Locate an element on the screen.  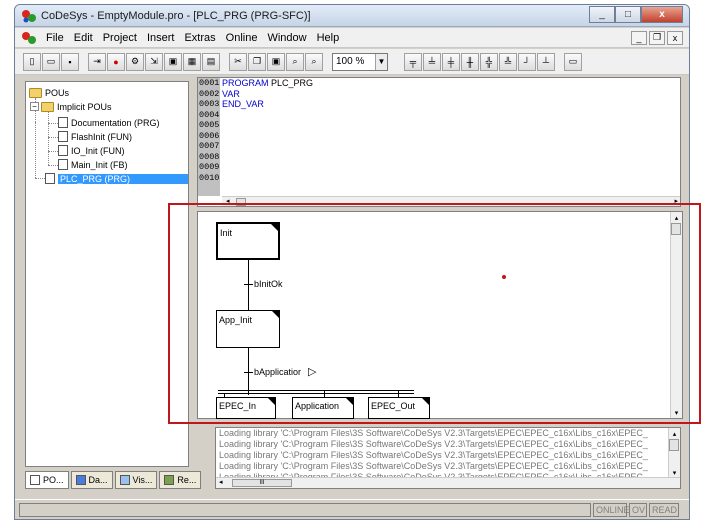
run-icon: ⚙ is located at coordinates (135, 61).